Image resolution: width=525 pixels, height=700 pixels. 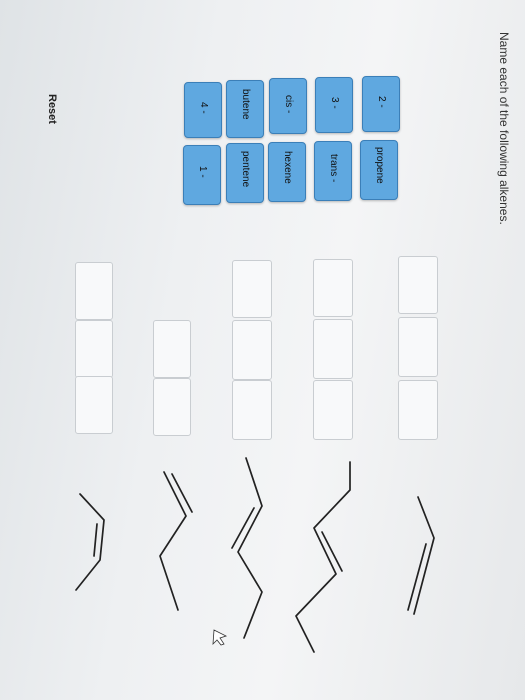 What do you see at coordinates (90, 542) in the screenshot?
I see `cis-2-butene-structure` at bounding box center [90, 542].